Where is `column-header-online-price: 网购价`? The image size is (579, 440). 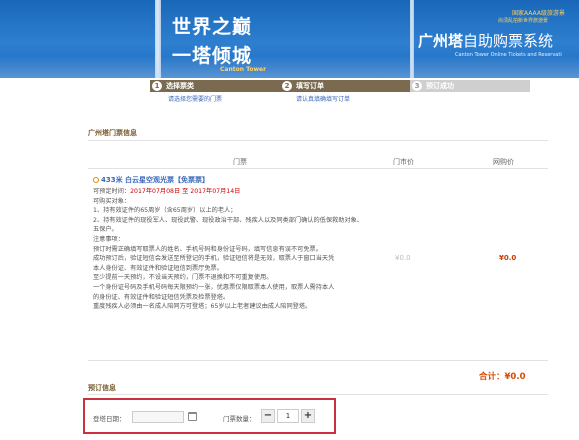
column-header-online-price: 网购价 is located at coordinates (503, 162).